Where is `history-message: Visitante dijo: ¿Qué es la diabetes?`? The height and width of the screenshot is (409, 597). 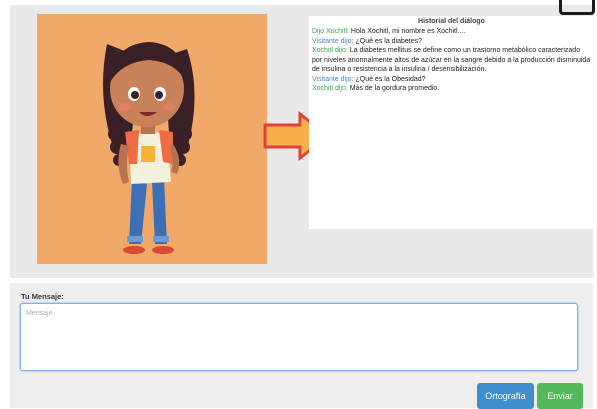
history-message: Visitante dijo: ¿Qué es la diabetes? is located at coordinates (451, 42).